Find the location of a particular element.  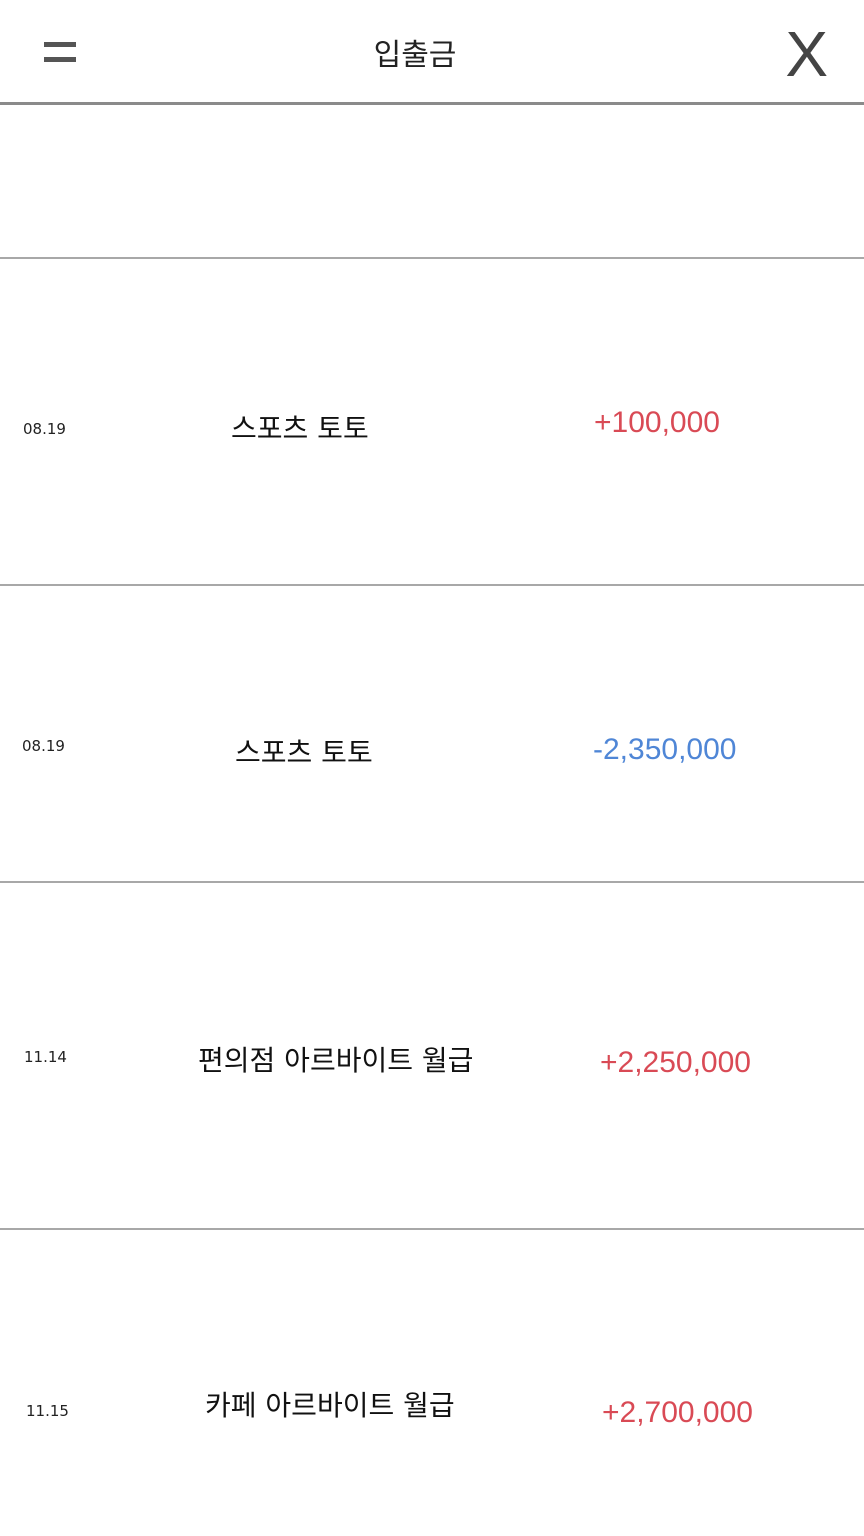

transaction-date: 11.15 is located at coordinates (47, 1411).